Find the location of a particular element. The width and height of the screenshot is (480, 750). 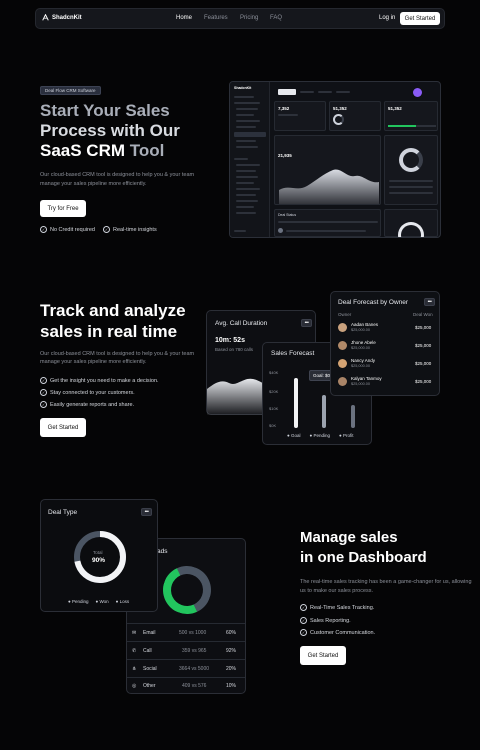

brand-logo: ShadcnKit is located at coordinates (62, 17).